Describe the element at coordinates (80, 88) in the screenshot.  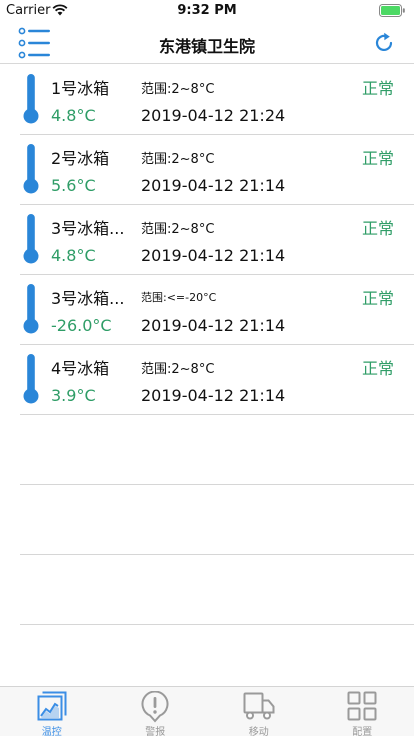
I see `device-name: 1号冰箱` at that location.